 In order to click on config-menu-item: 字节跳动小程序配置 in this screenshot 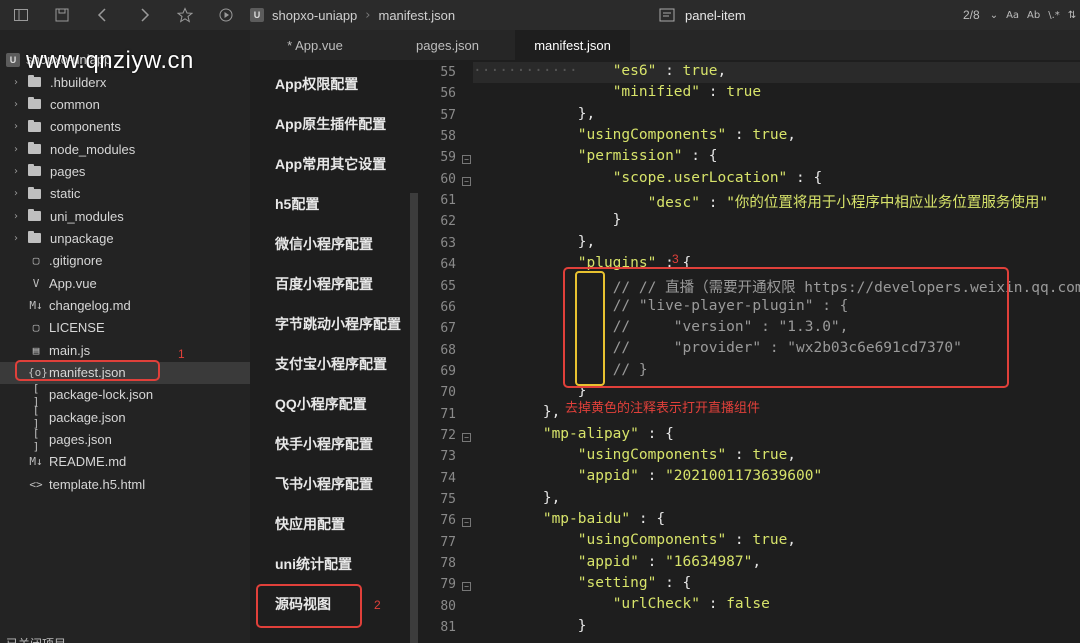, I will do `click(338, 324)`.